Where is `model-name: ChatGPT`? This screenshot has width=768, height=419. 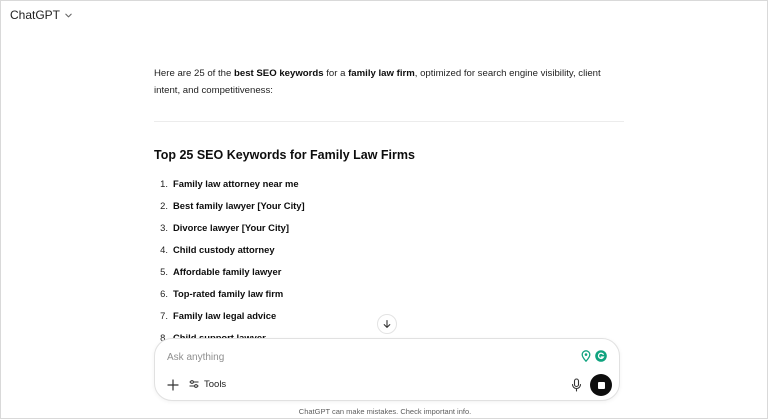
model-name: ChatGPT is located at coordinates (35, 15).